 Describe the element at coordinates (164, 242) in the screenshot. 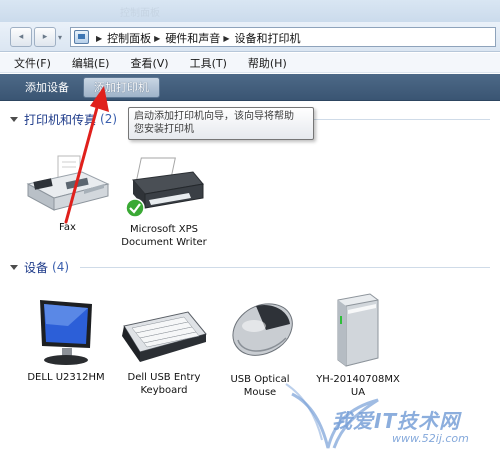

I see `device-name-line: Document Writer` at that location.